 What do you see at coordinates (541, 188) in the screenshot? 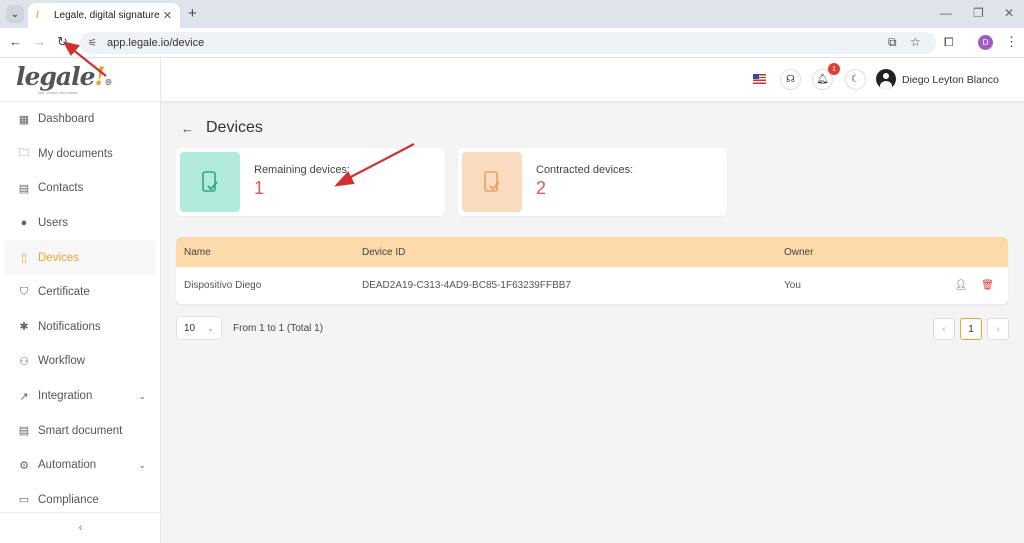
I see `contracted-devices-value: 2` at bounding box center [541, 188].